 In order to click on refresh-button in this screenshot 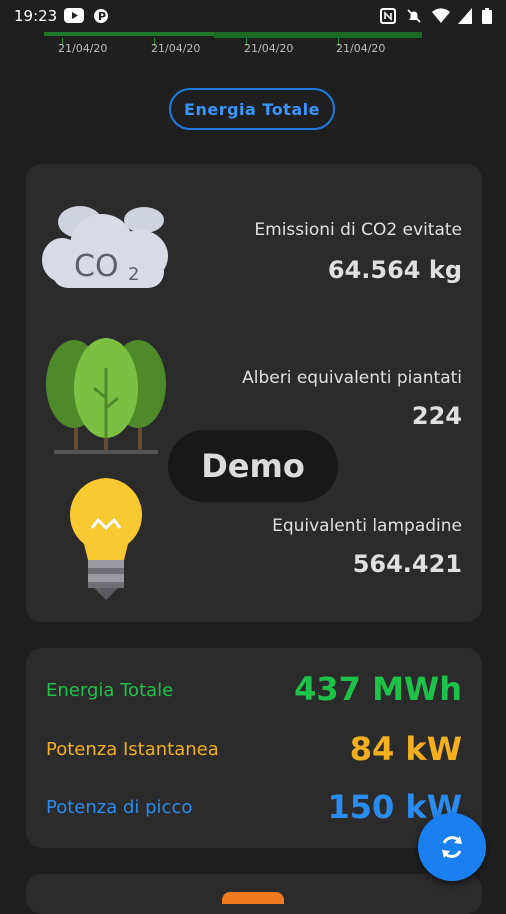, I will do `click(452, 847)`.